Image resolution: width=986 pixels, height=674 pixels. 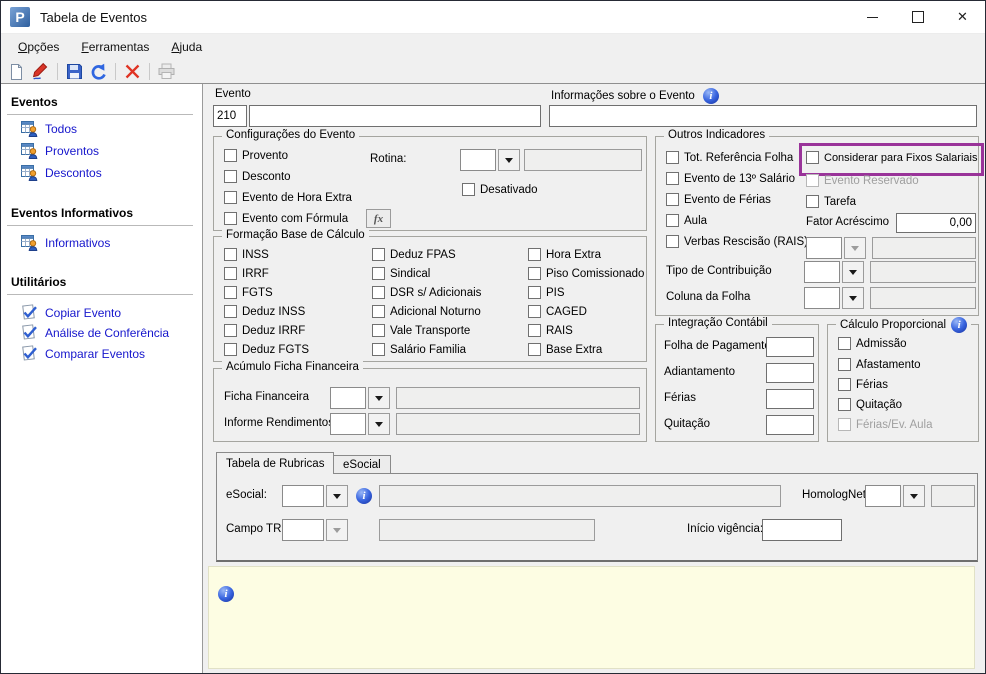 What do you see at coordinates (230, 116) in the screenshot?
I see `evento-code-input` at bounding box center [230, 116].